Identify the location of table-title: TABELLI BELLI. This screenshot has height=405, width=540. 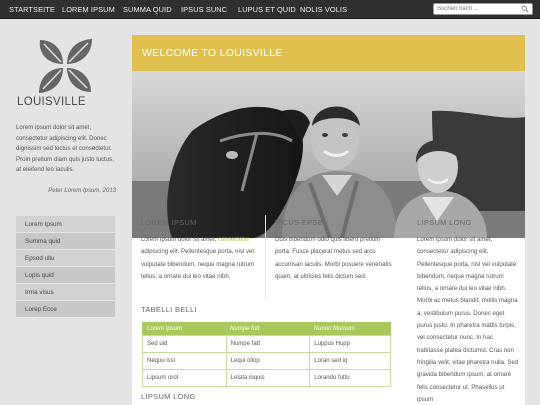
(169, 309).